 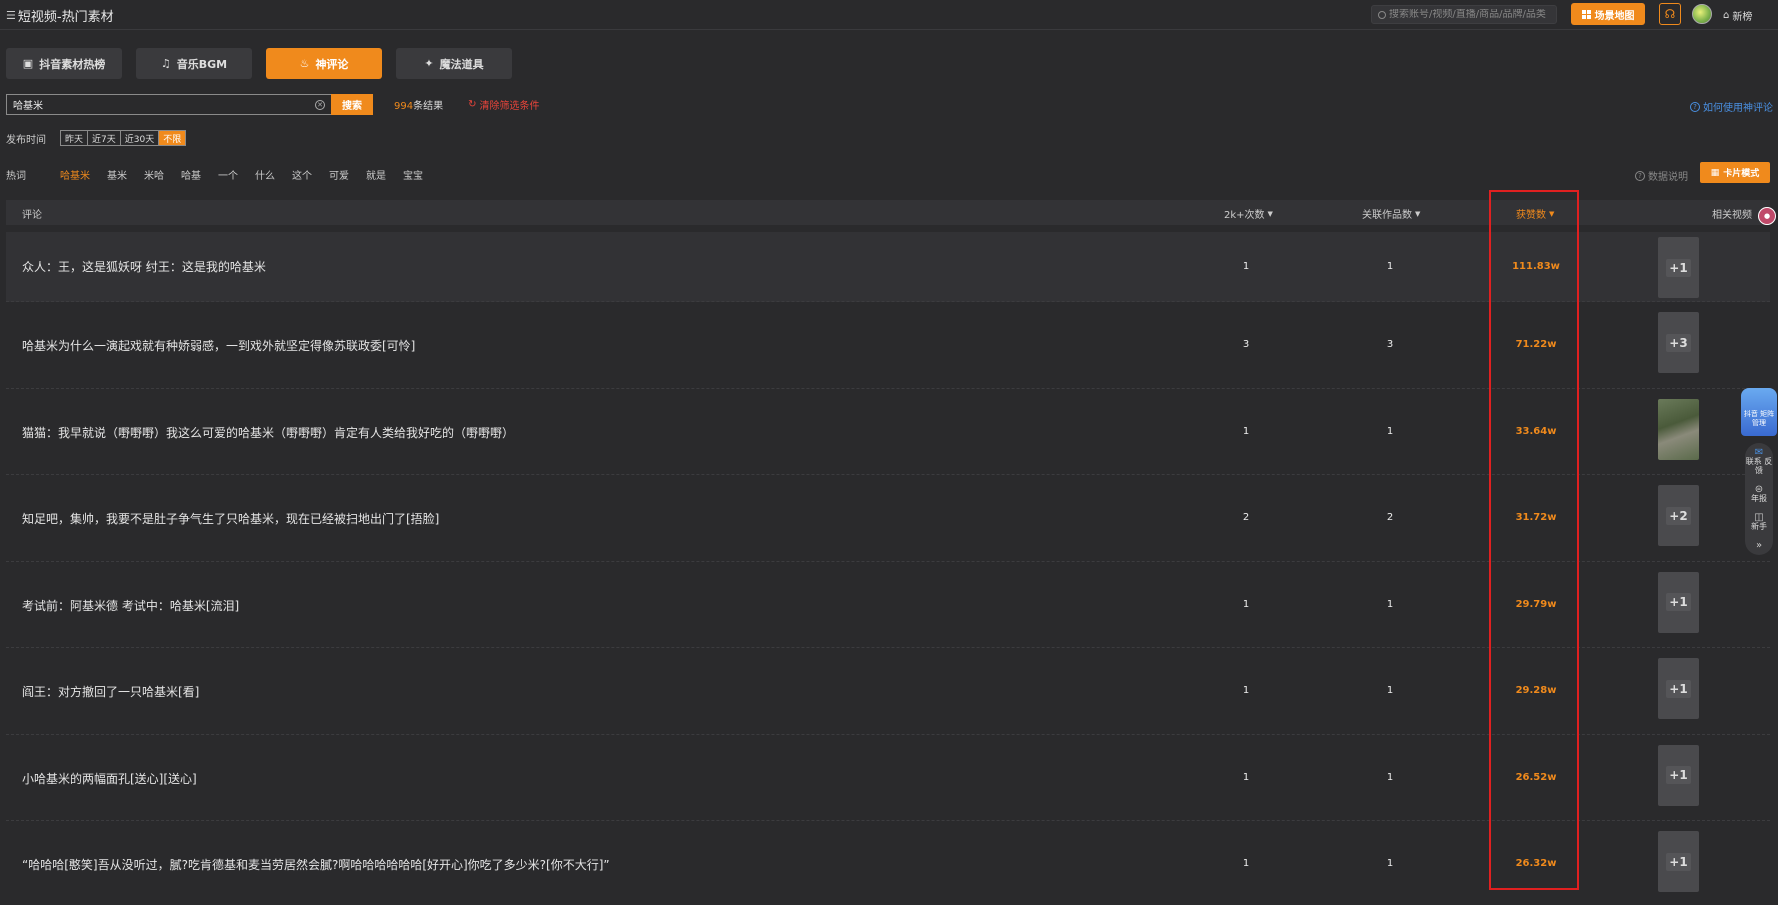 I want to click on table-row: 考试前：阿基米德 考试中：哈基米[流泪] 1 1 29.79w +1, so click(x=888, y=605).